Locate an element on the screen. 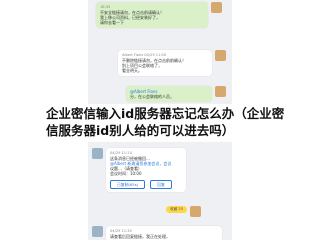 Image resolution: width=320 pixels, height=240 pixels. favorite-badge: 收藏 25 is located at coordinates (176, 209).